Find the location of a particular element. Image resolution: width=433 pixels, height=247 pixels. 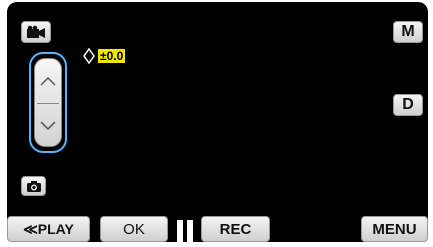

still-mode-button is located at coordinates (33, 186).